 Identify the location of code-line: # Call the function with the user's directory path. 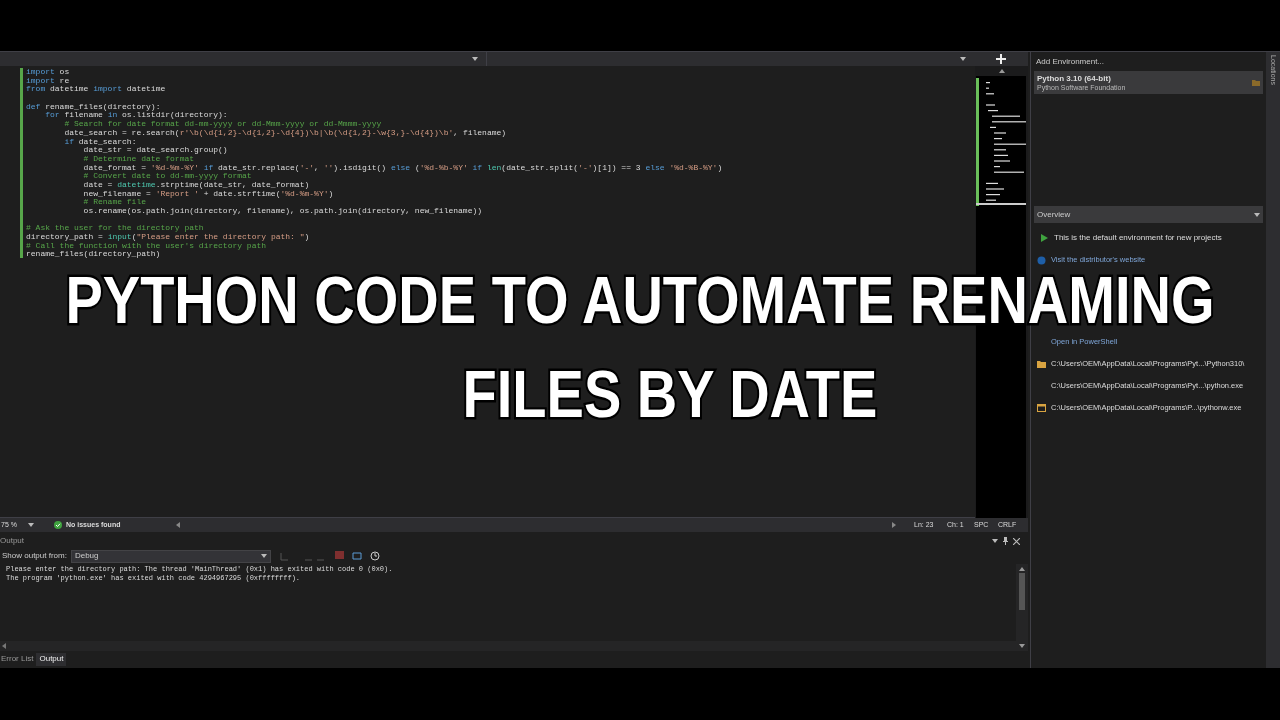
(146, 246).